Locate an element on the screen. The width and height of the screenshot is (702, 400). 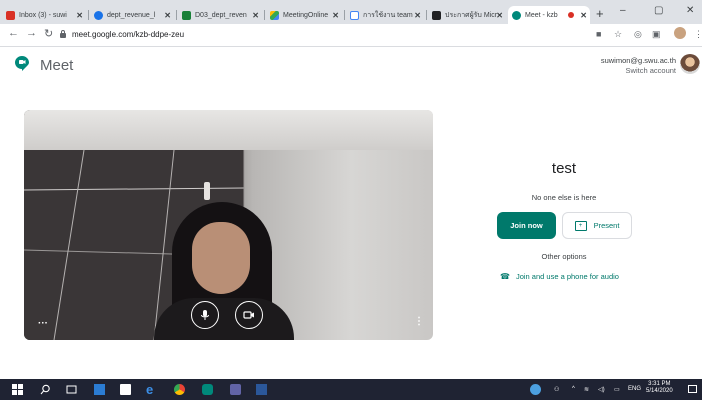
taskbar-clock: 3:31 PM 5/14/2020 is located at coordinates (659, 388).